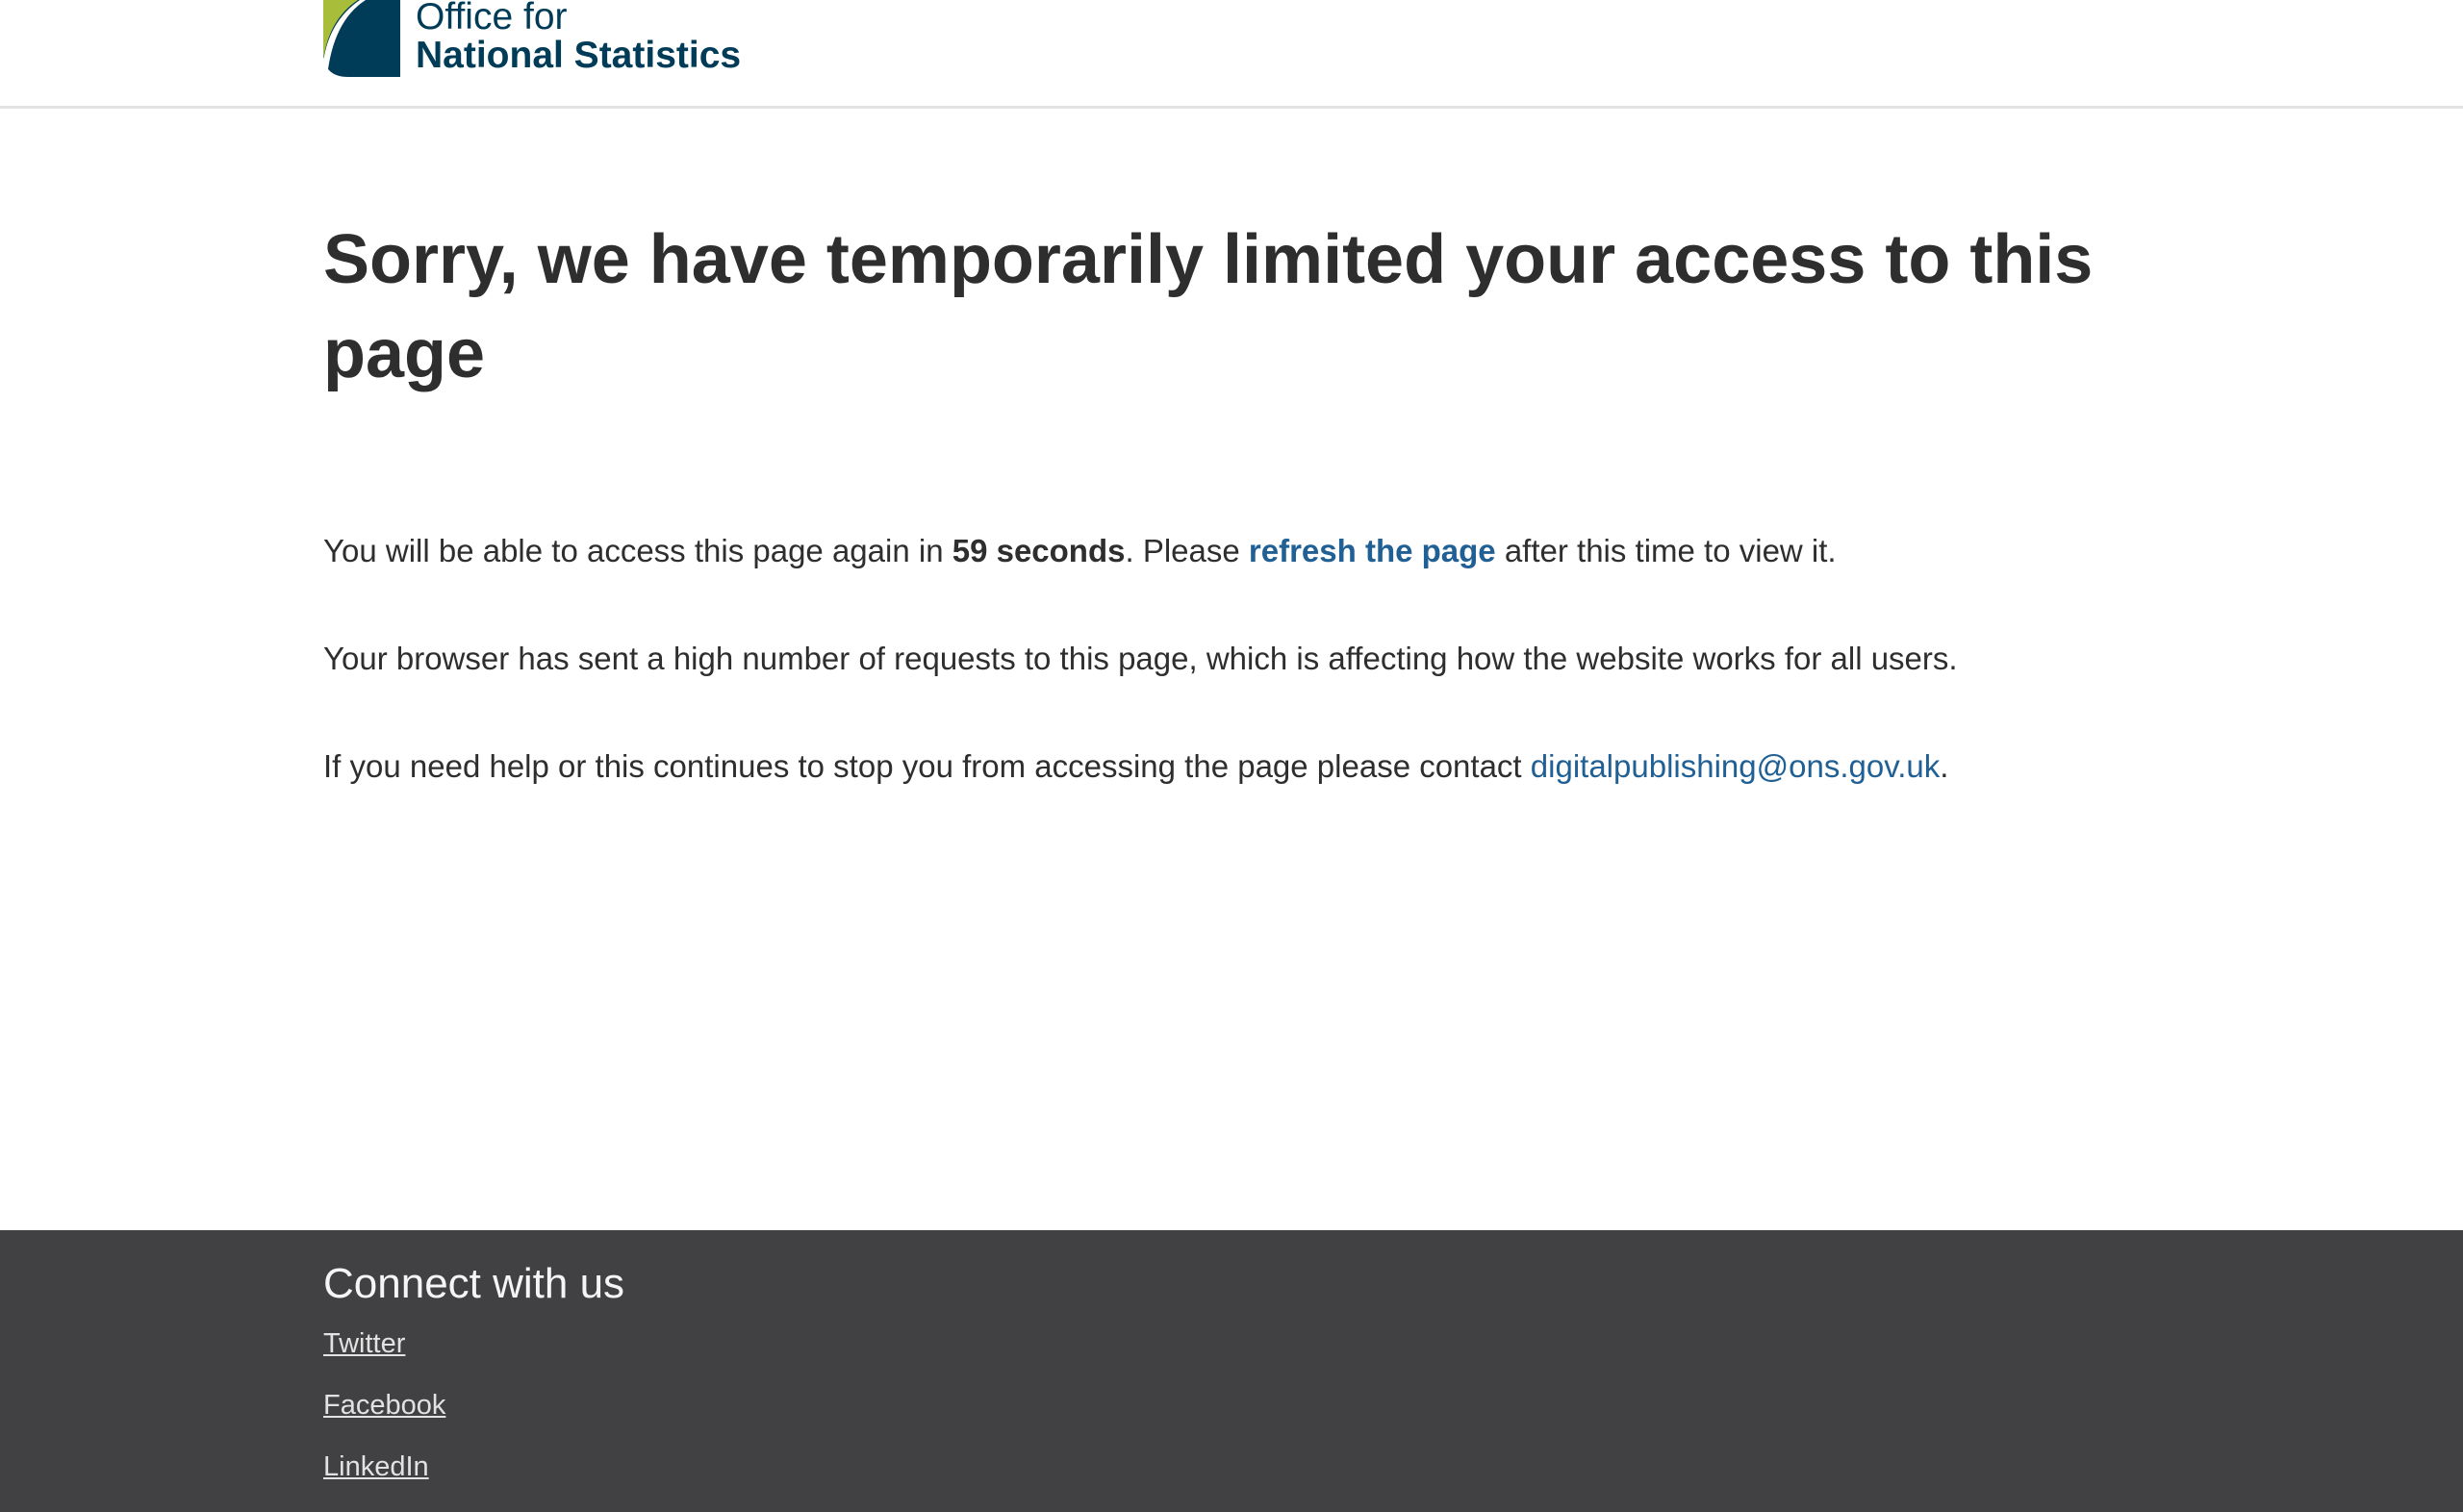  What do you see at coordinates (1666, 551) in the screenshot?
I see `wait-text-after: after this time to view it.` at bounding box center [1666, 551].